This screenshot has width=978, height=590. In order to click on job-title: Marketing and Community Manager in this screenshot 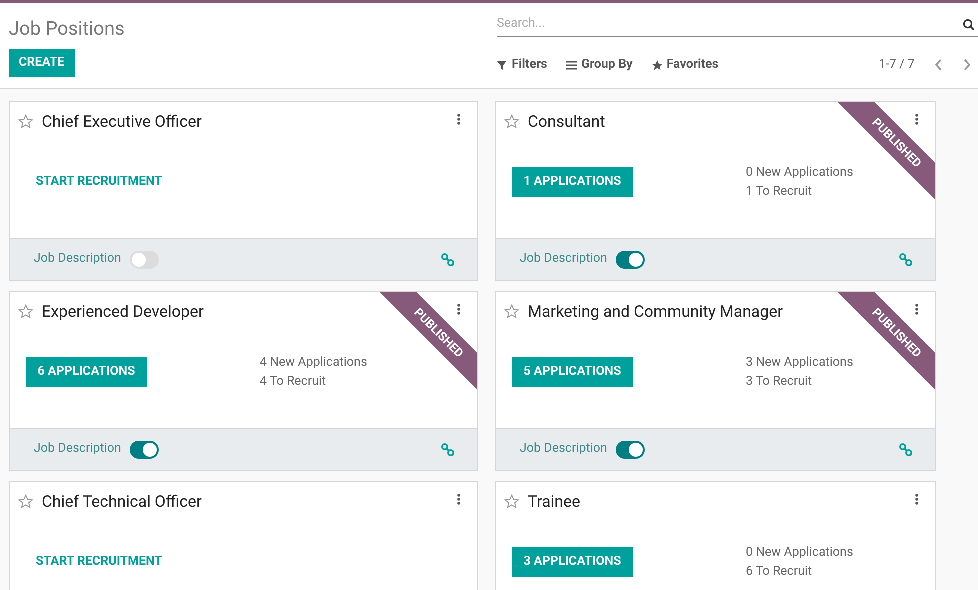, I will do `click(655, 312)`.